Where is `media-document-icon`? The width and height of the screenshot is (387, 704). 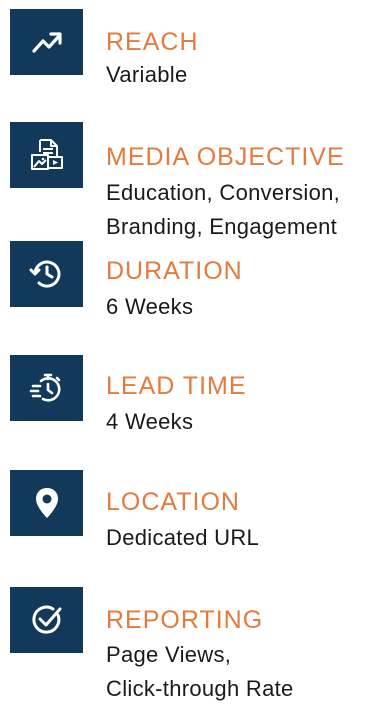
media-document-icon is located at coordinates (46, 155).